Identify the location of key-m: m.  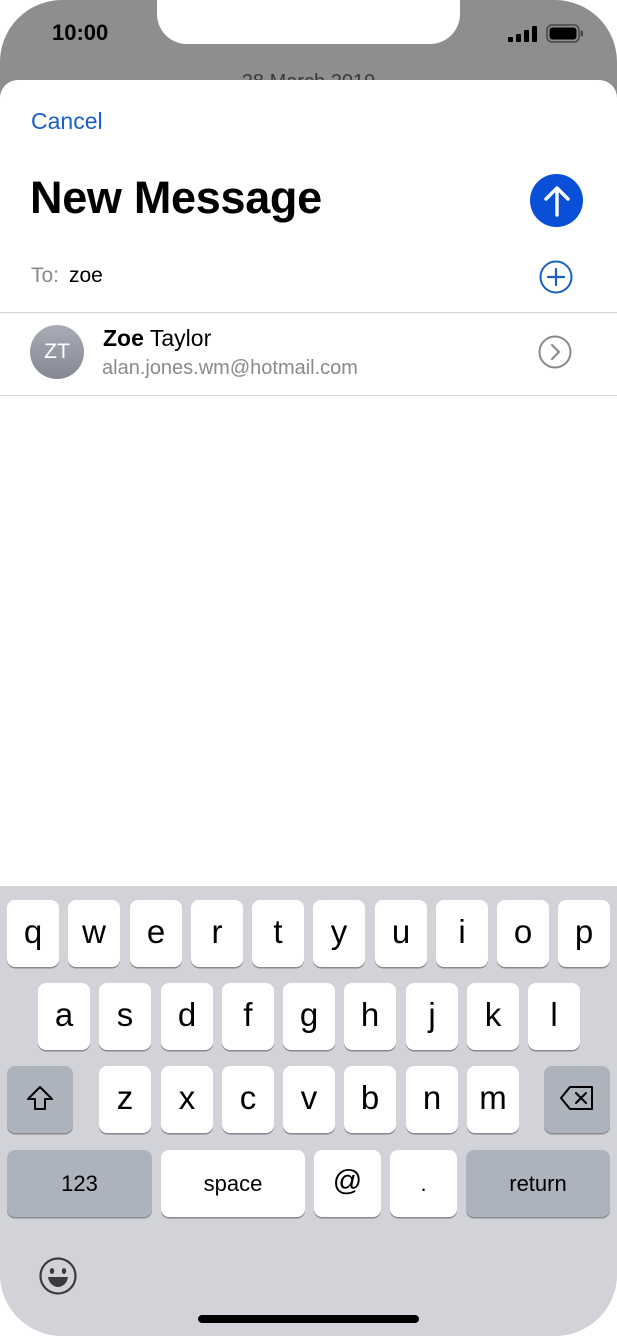
(493, 1099).